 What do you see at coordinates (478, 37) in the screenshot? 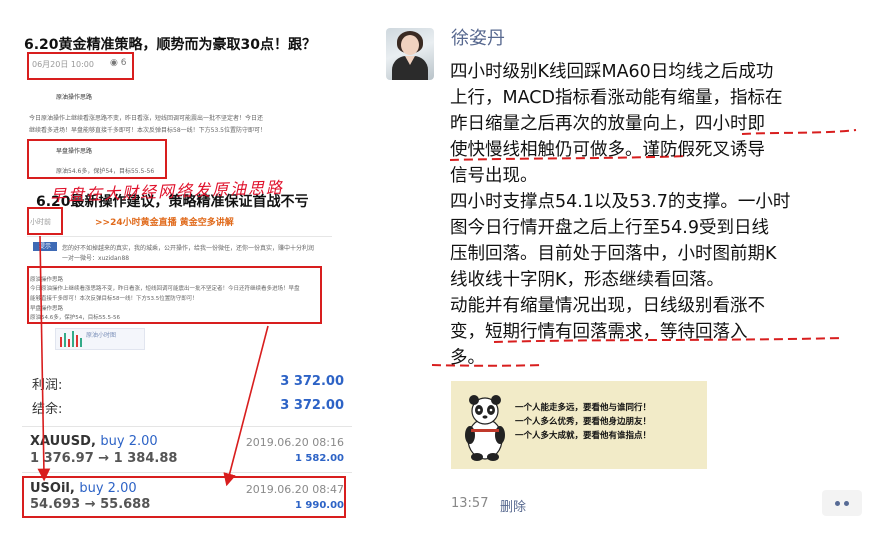
I see `author-name: 徐姿丹` at bounding box center [478, 37].